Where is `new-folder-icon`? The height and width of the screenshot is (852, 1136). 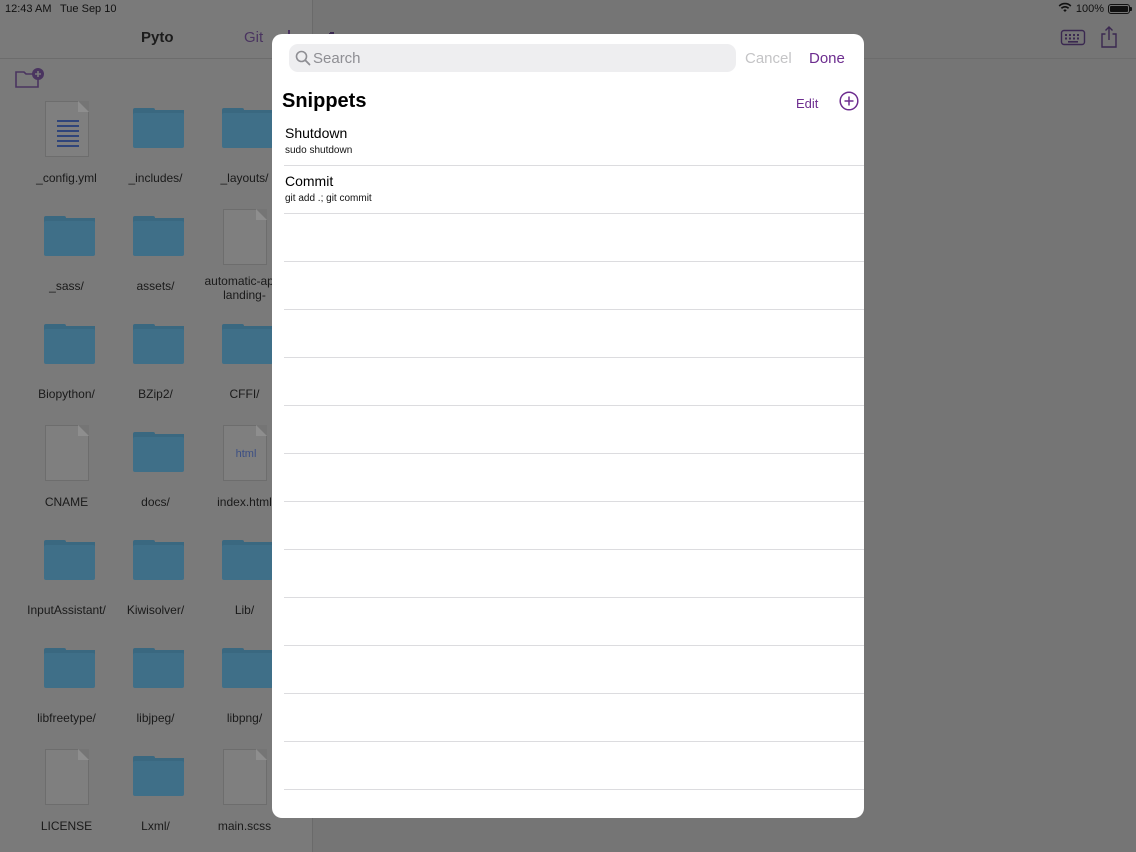
new-folder-icon is located at coordinates (29, 78).